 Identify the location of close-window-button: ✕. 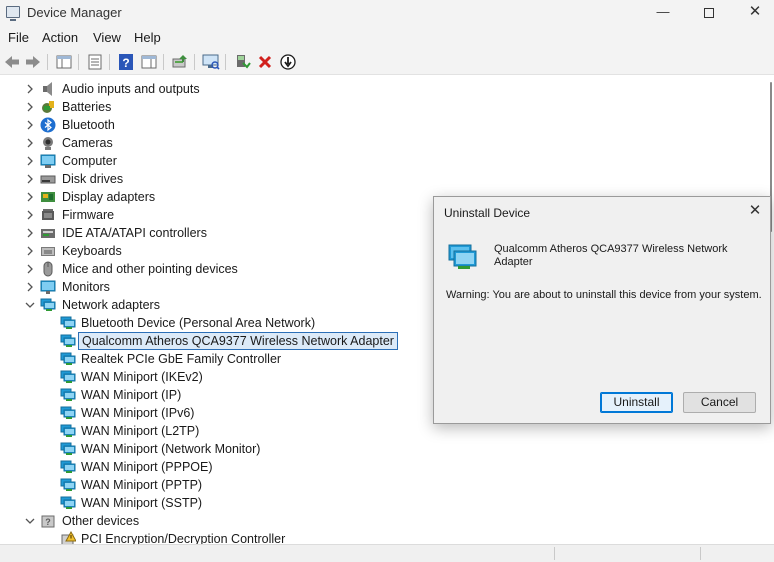
(753, 12).